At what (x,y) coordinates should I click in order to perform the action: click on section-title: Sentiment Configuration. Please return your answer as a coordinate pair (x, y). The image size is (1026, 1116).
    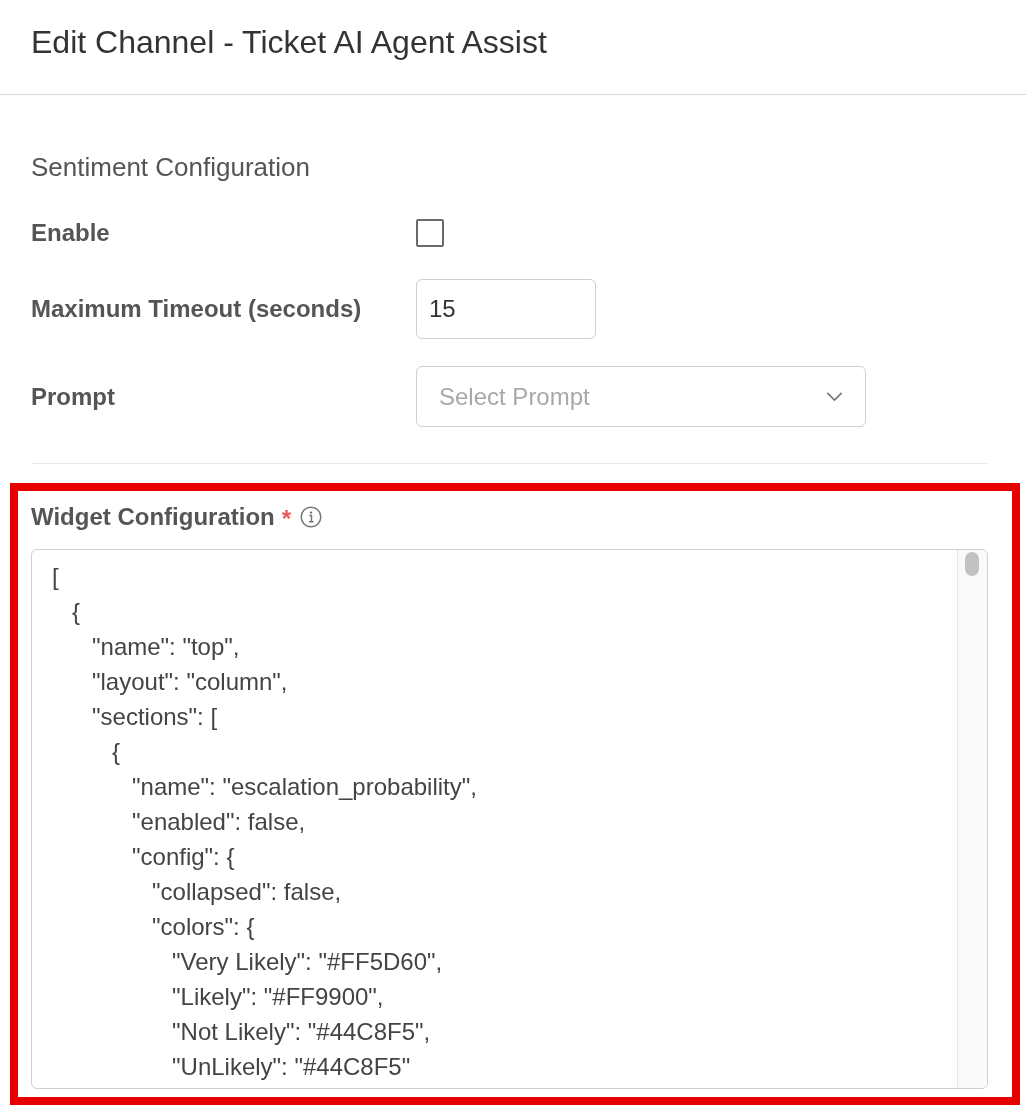
    Looking at the image, I should click on (170, 167).